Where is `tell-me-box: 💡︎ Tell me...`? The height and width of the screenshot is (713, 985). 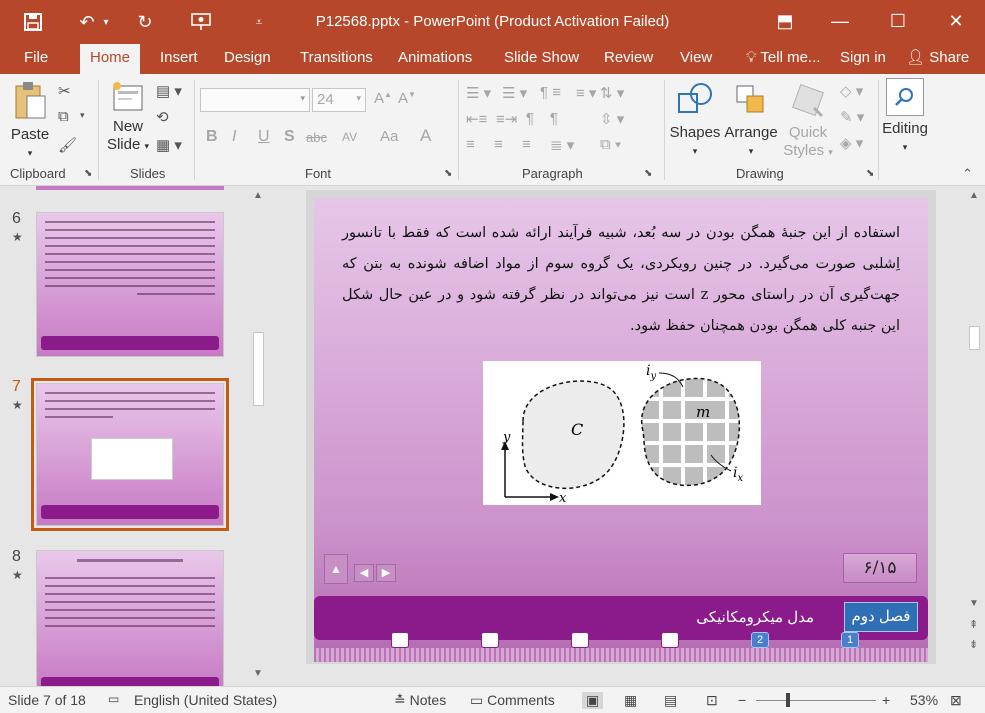 tell-me-box: 💡︎ Tell me... is located at coordinates (783, 59).